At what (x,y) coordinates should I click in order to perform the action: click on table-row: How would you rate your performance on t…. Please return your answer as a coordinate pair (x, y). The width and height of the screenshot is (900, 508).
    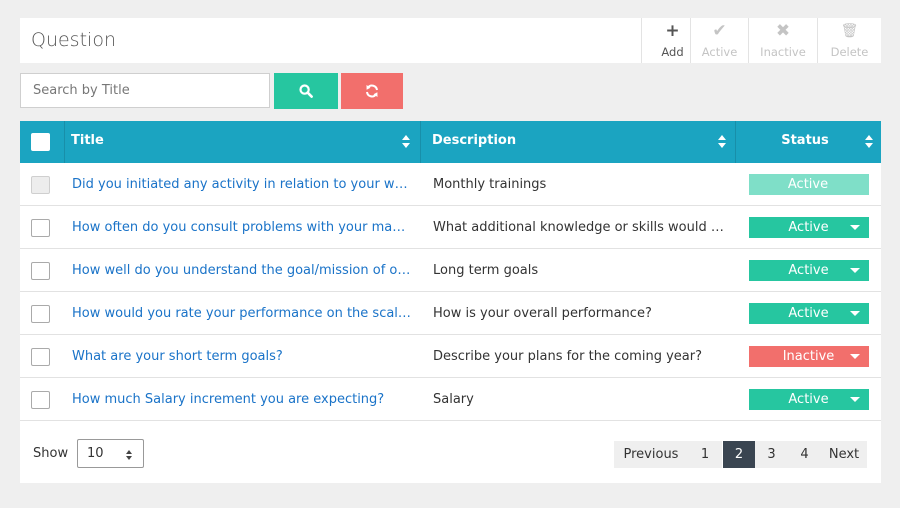
    Looking at the image, I should click on (450, 313).